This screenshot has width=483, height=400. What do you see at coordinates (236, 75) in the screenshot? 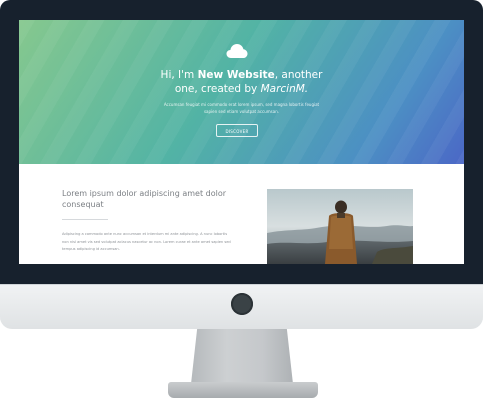
I see `hero-title-bold: New Website` at bounding box center [236, 75].